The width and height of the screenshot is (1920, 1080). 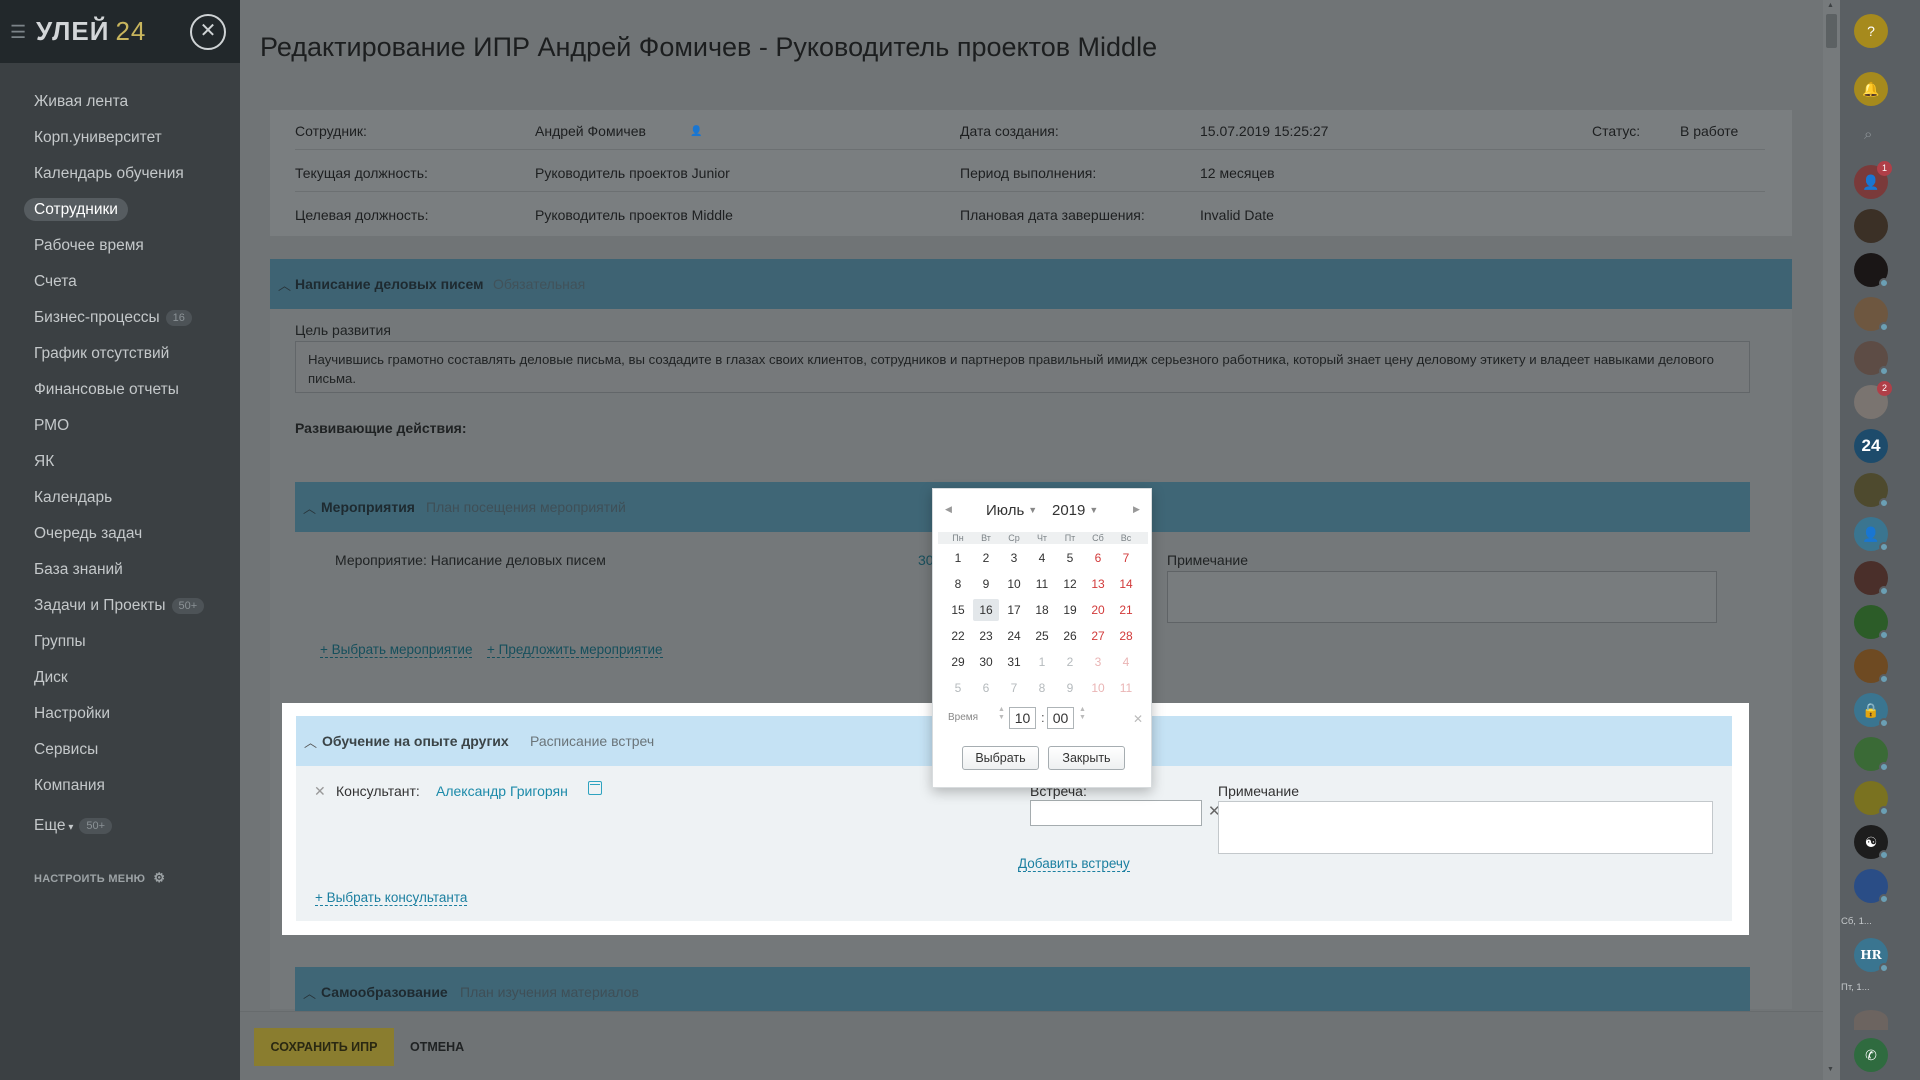 What do you see at coordinates (1070, 610) in the screenshot?
I see `day-cell: 19` at bounding box center [1070, 610].